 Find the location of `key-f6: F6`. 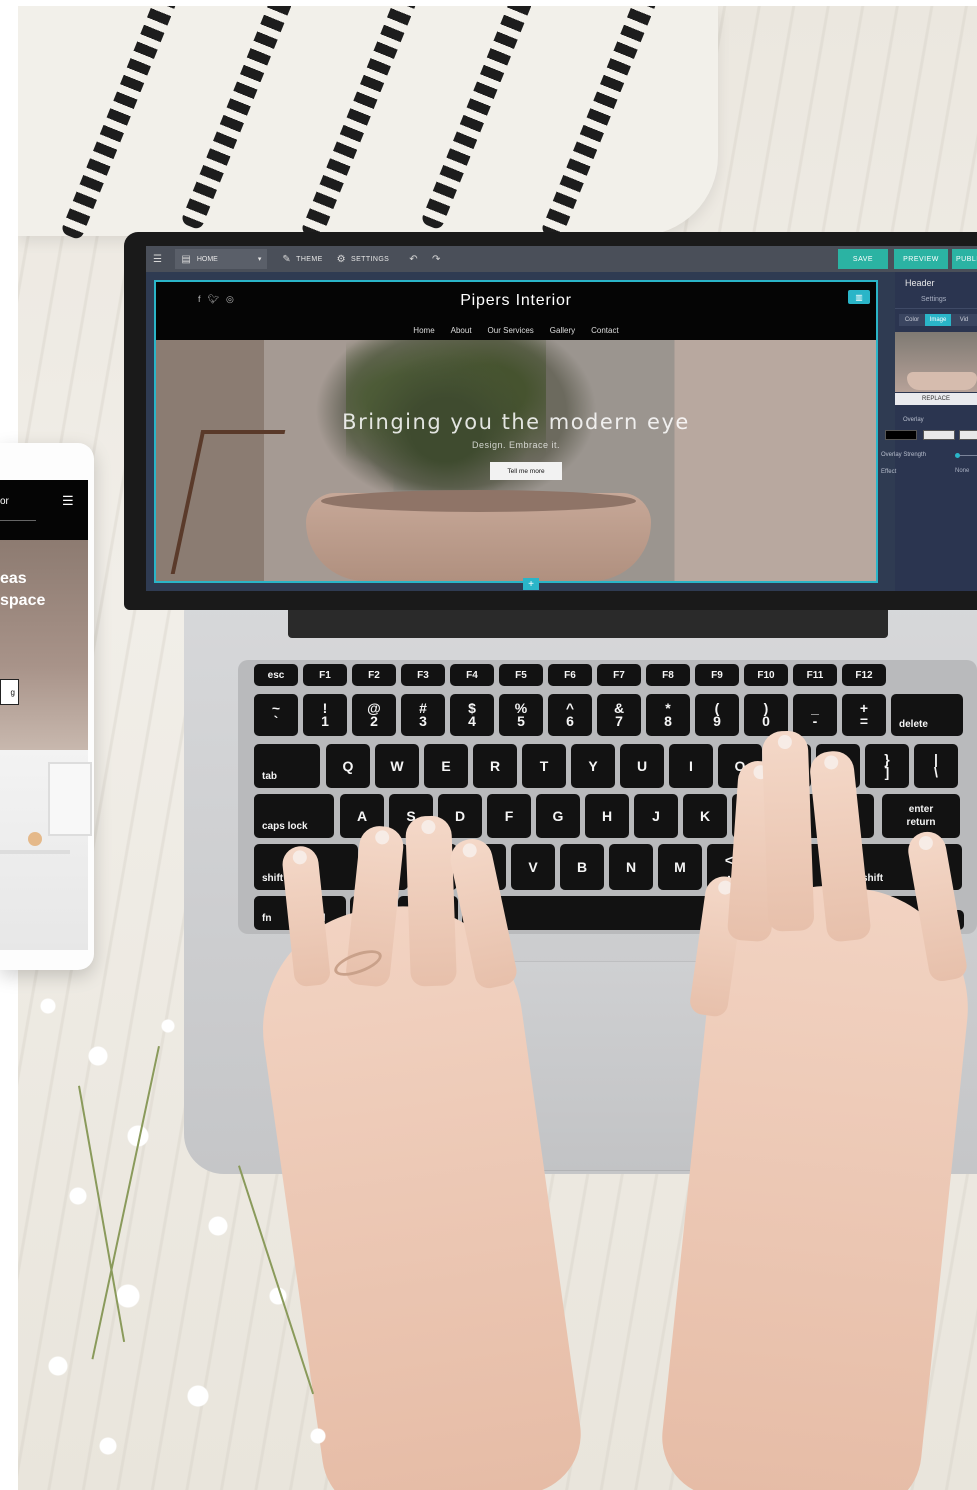

key-f6: F6 is located at coordinates (570, 675).